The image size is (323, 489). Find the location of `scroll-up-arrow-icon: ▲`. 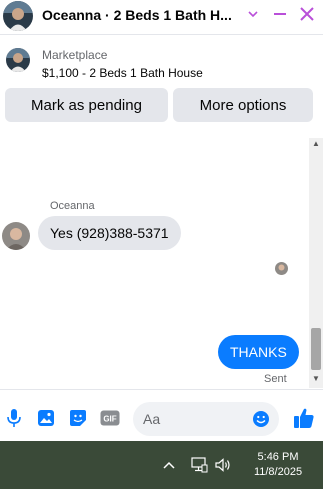

scroll-up-arrow-icon: ▲ is located at coordinates (316, 144).